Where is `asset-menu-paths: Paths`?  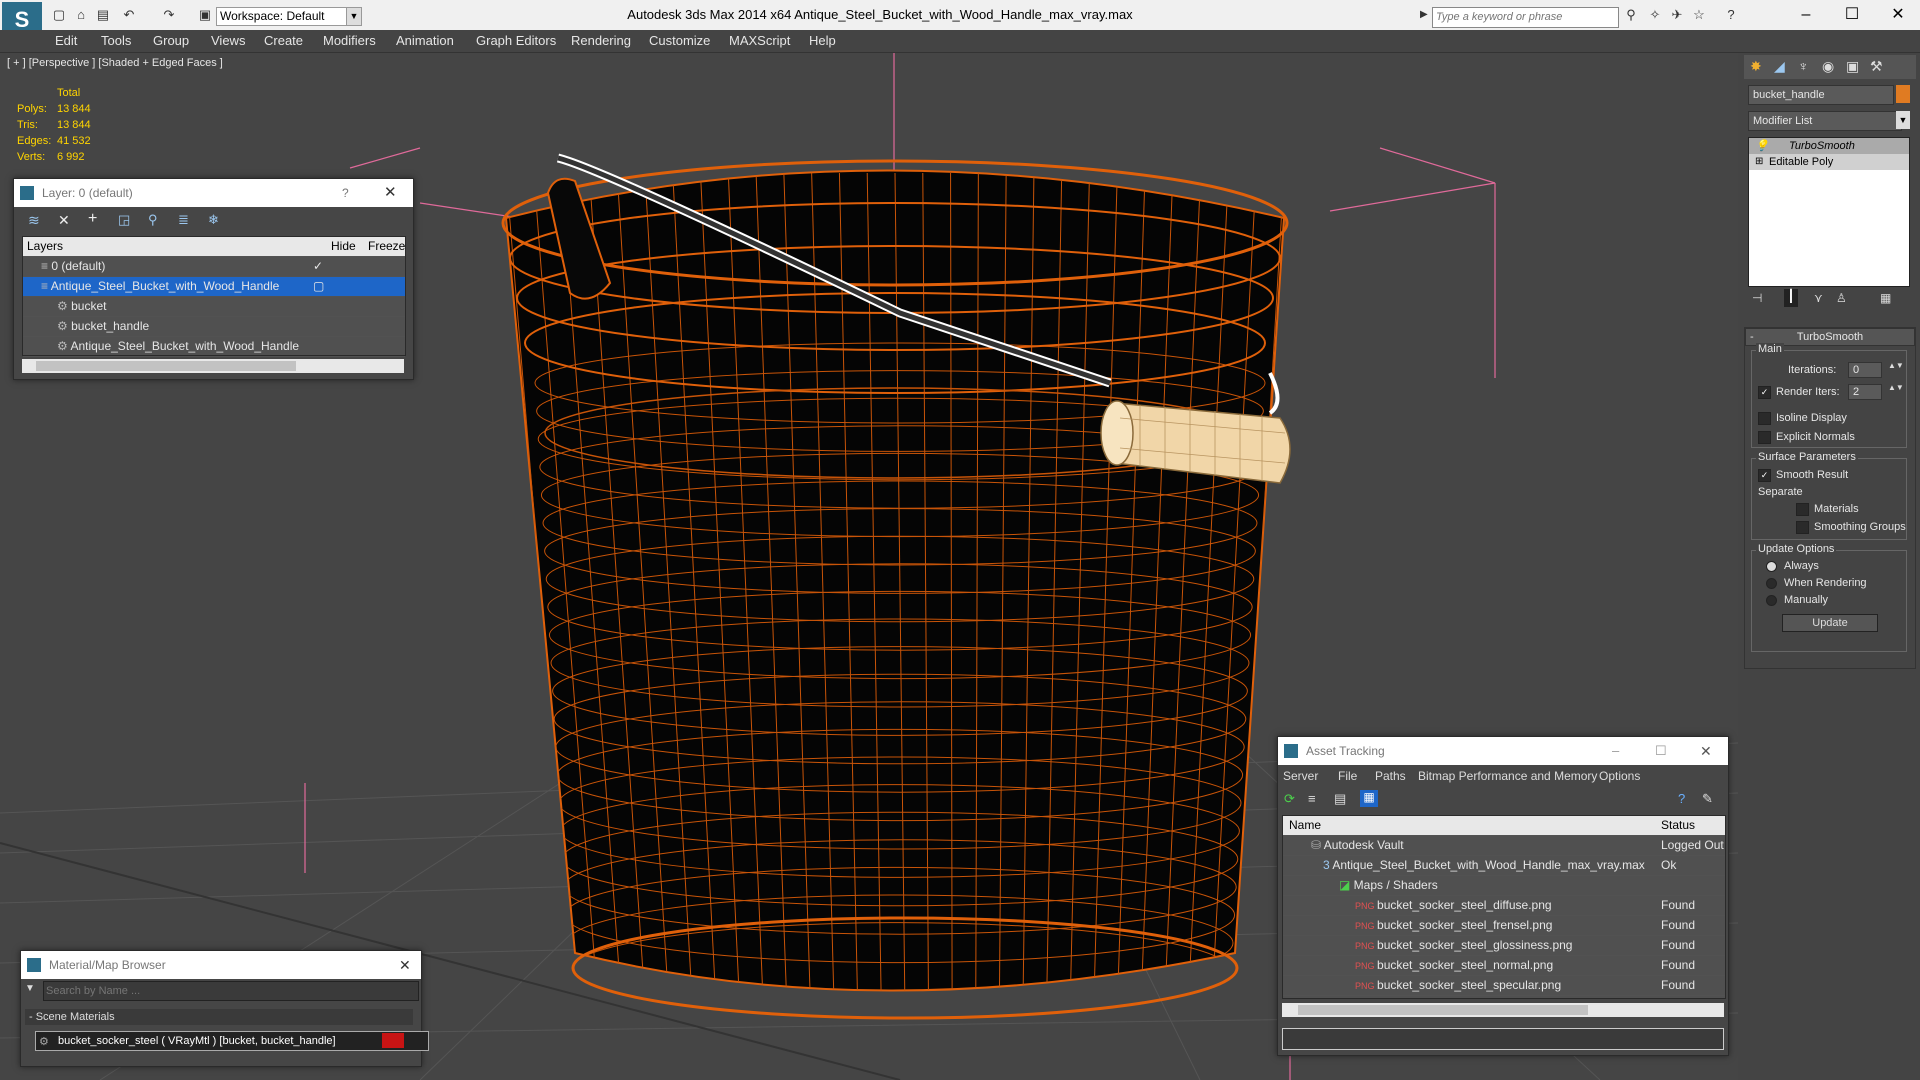
asset-menu-paths: Paths is located at coordinates (1390, 776).